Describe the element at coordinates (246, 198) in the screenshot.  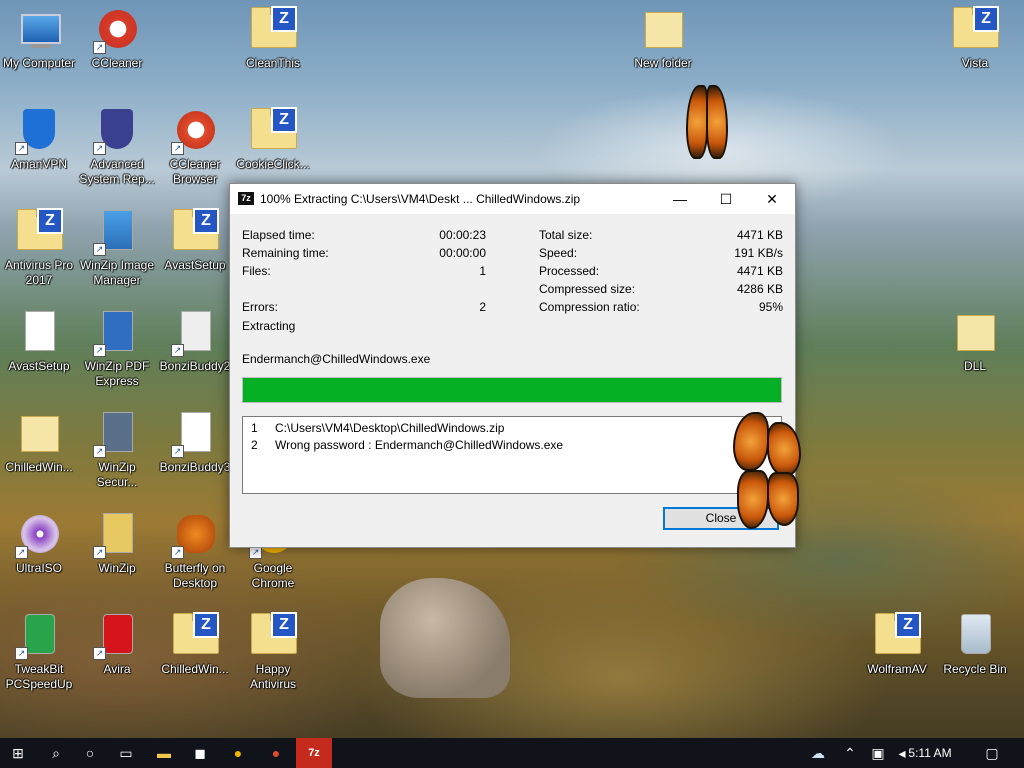
I see `7zip-app-icon: 7z` at that location.